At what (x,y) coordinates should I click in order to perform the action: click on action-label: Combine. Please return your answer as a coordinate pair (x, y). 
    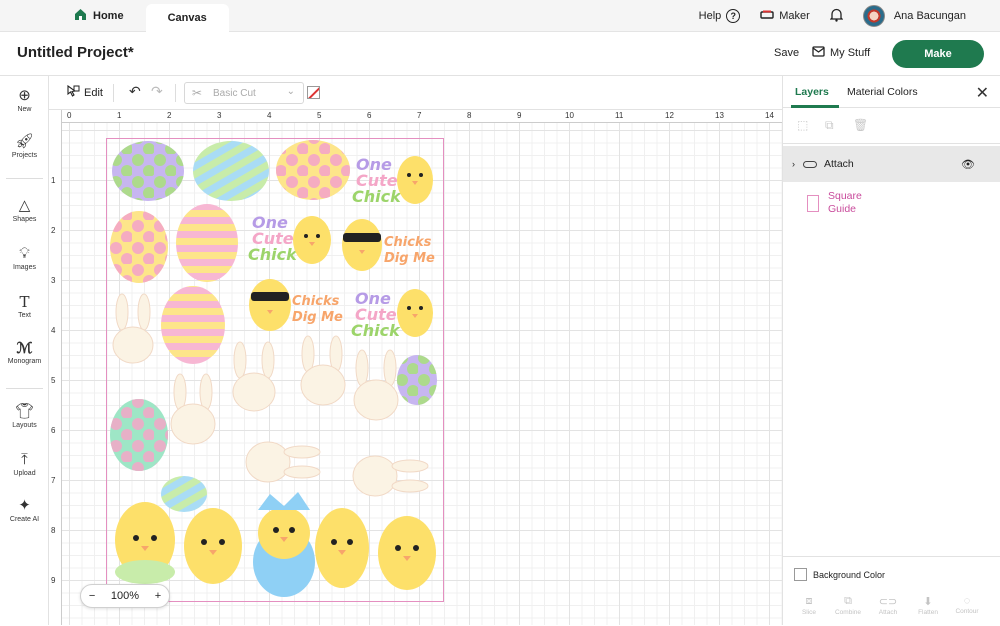
    Looking at the image, I should click on (847, 612).